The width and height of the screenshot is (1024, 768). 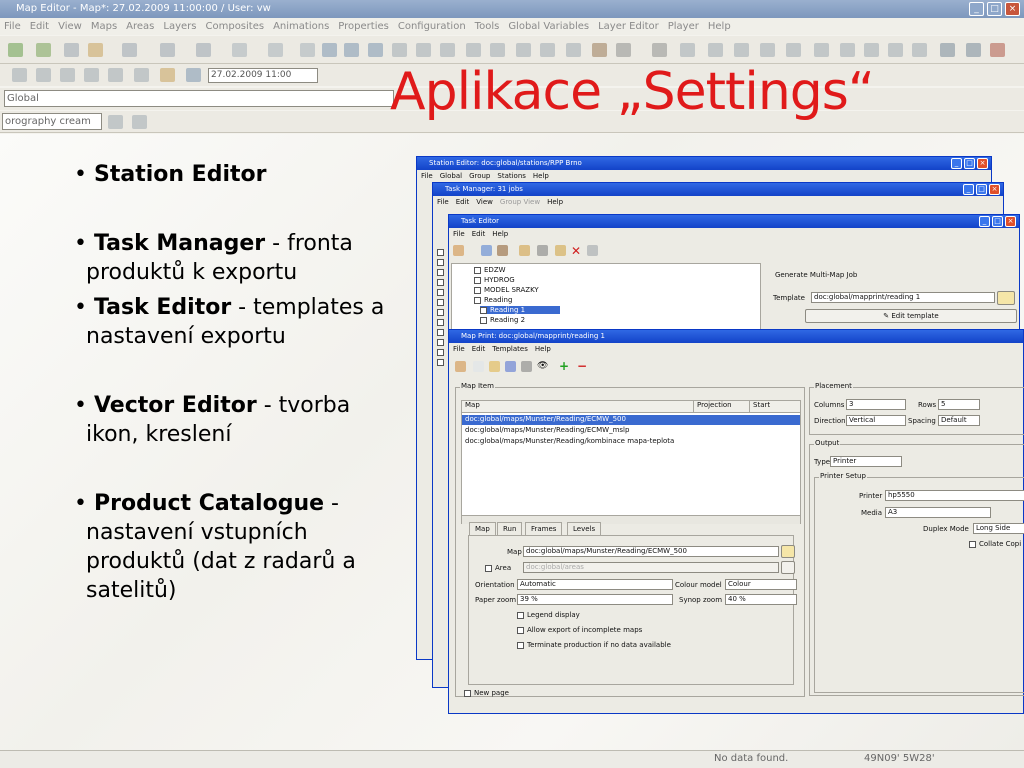 What do you see at coordinates (363, 26) in the screenshot?
I see `menu-properties: Properties` at bounding box center [363, 26].